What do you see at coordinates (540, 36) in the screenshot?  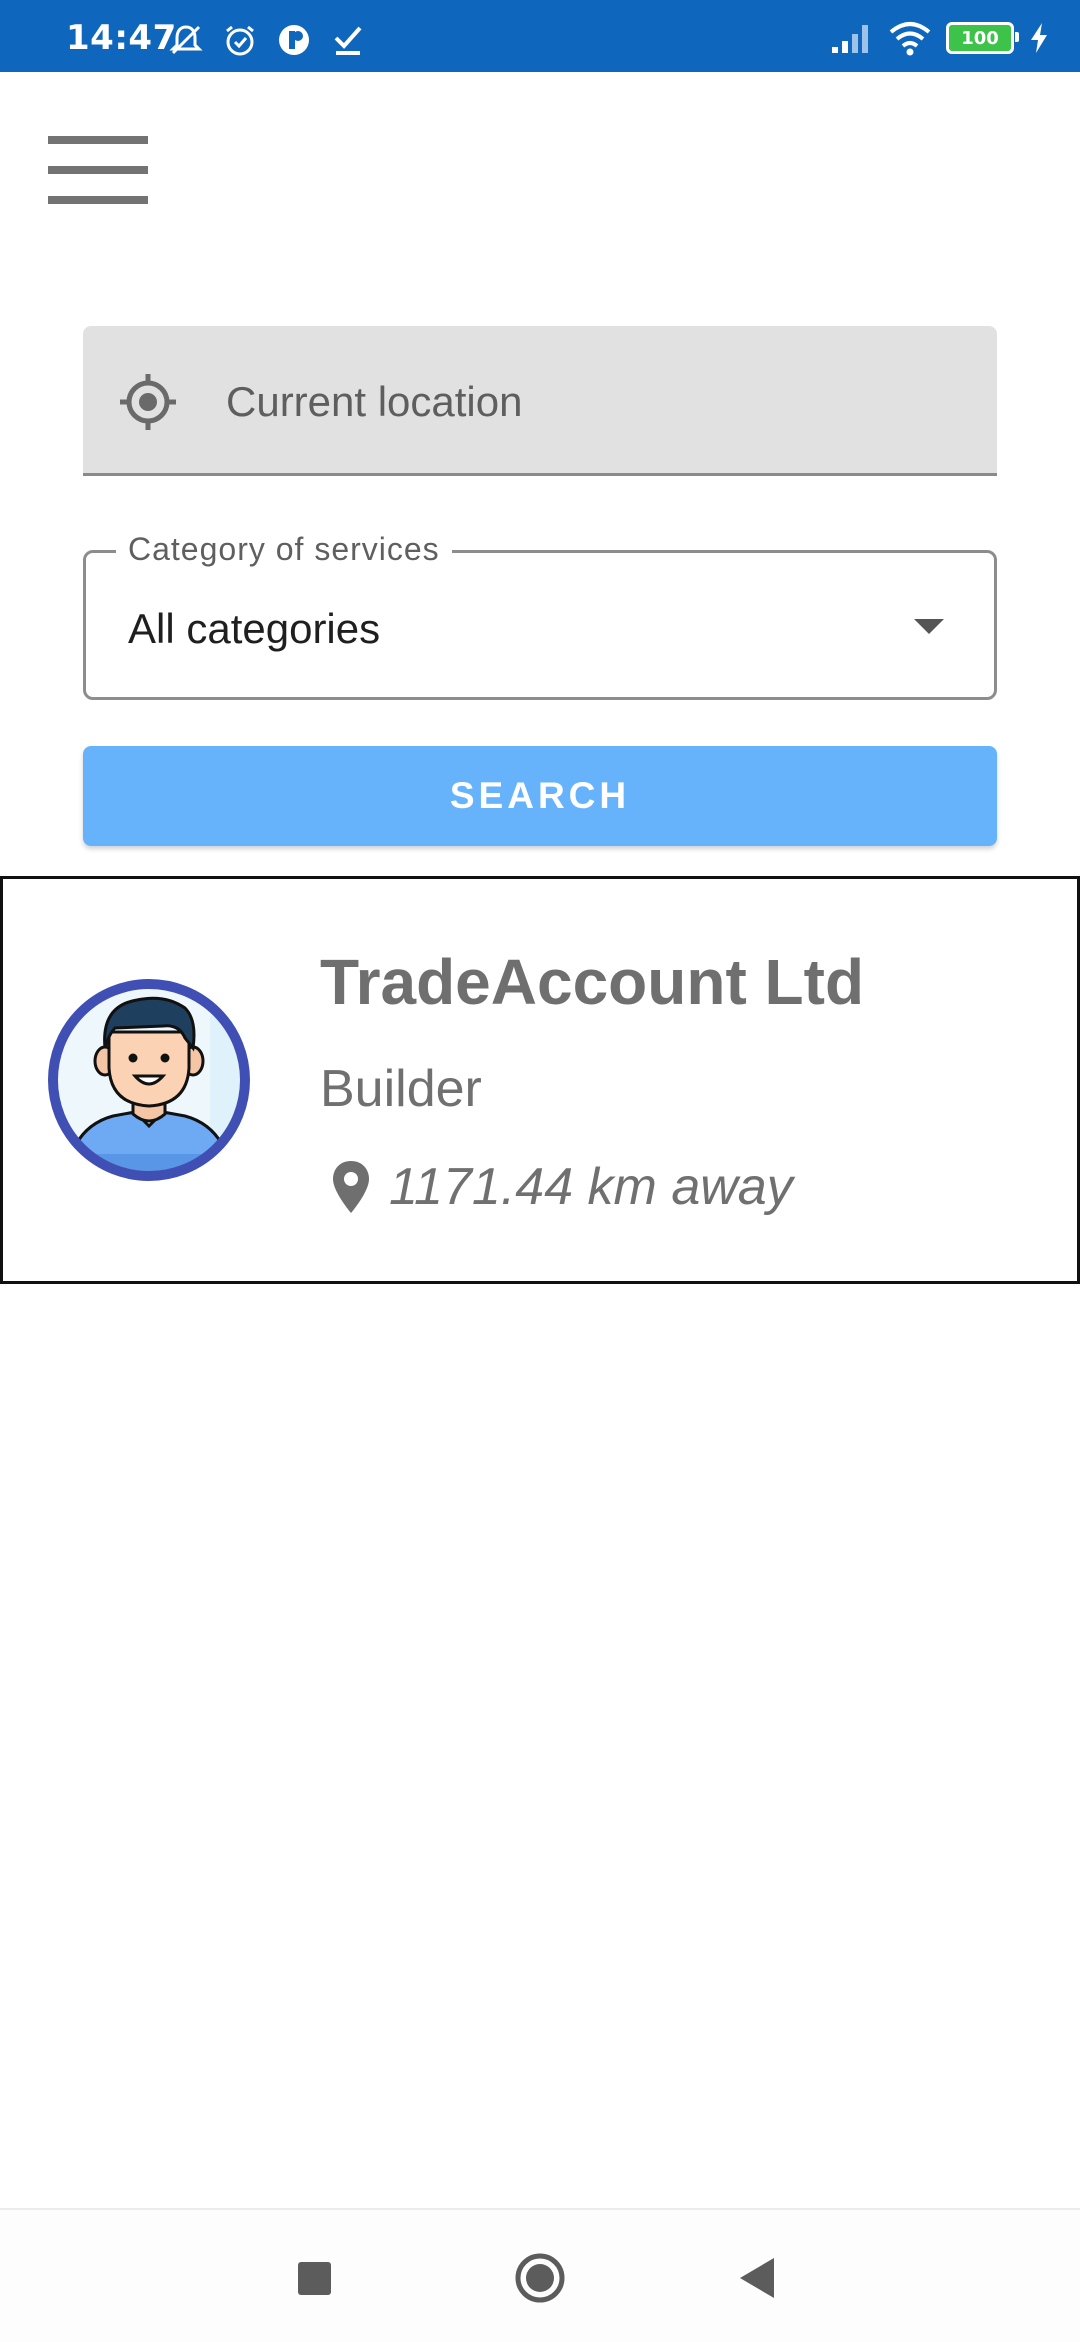 I see `status-bar: 14:47 100` at bounding box center [540, 36].